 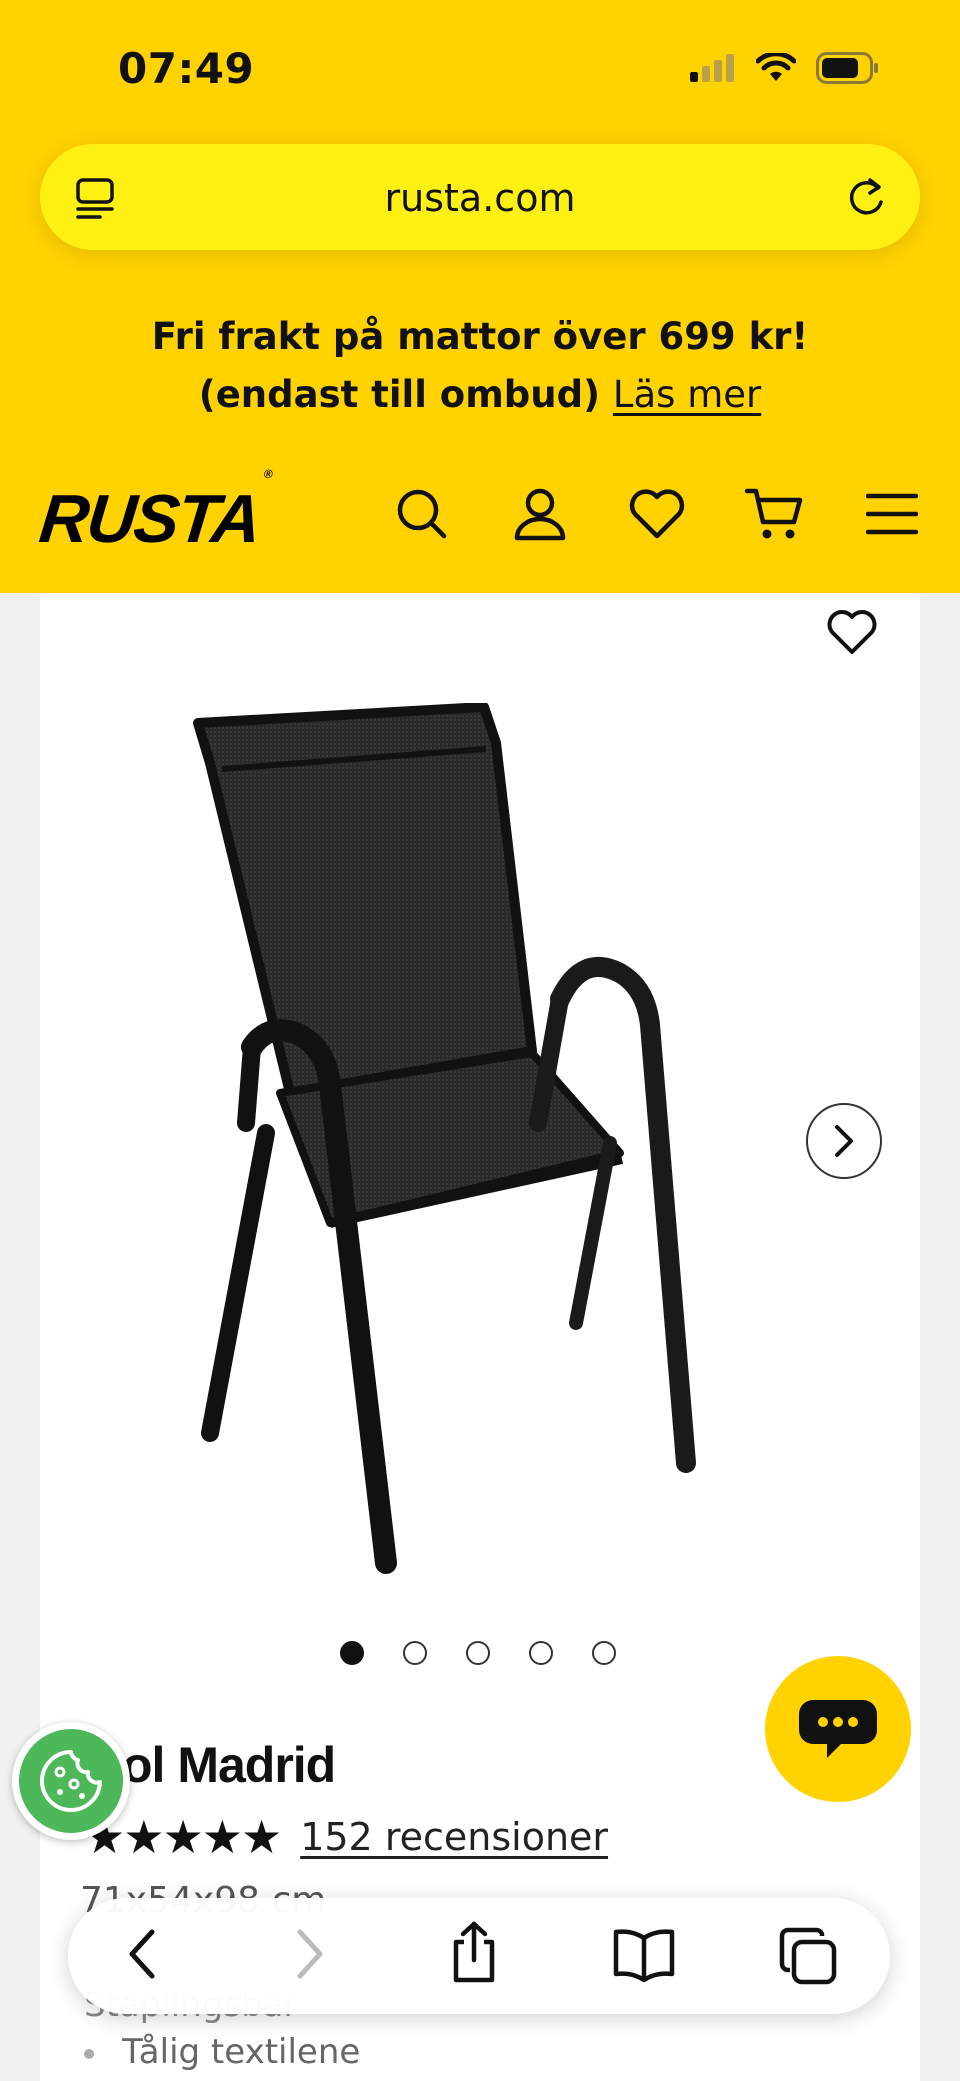 What do you see at coordinates (150, 519) in the screenshot?
I see `logo-text: RUSTA` at bounding box center [150, 519].